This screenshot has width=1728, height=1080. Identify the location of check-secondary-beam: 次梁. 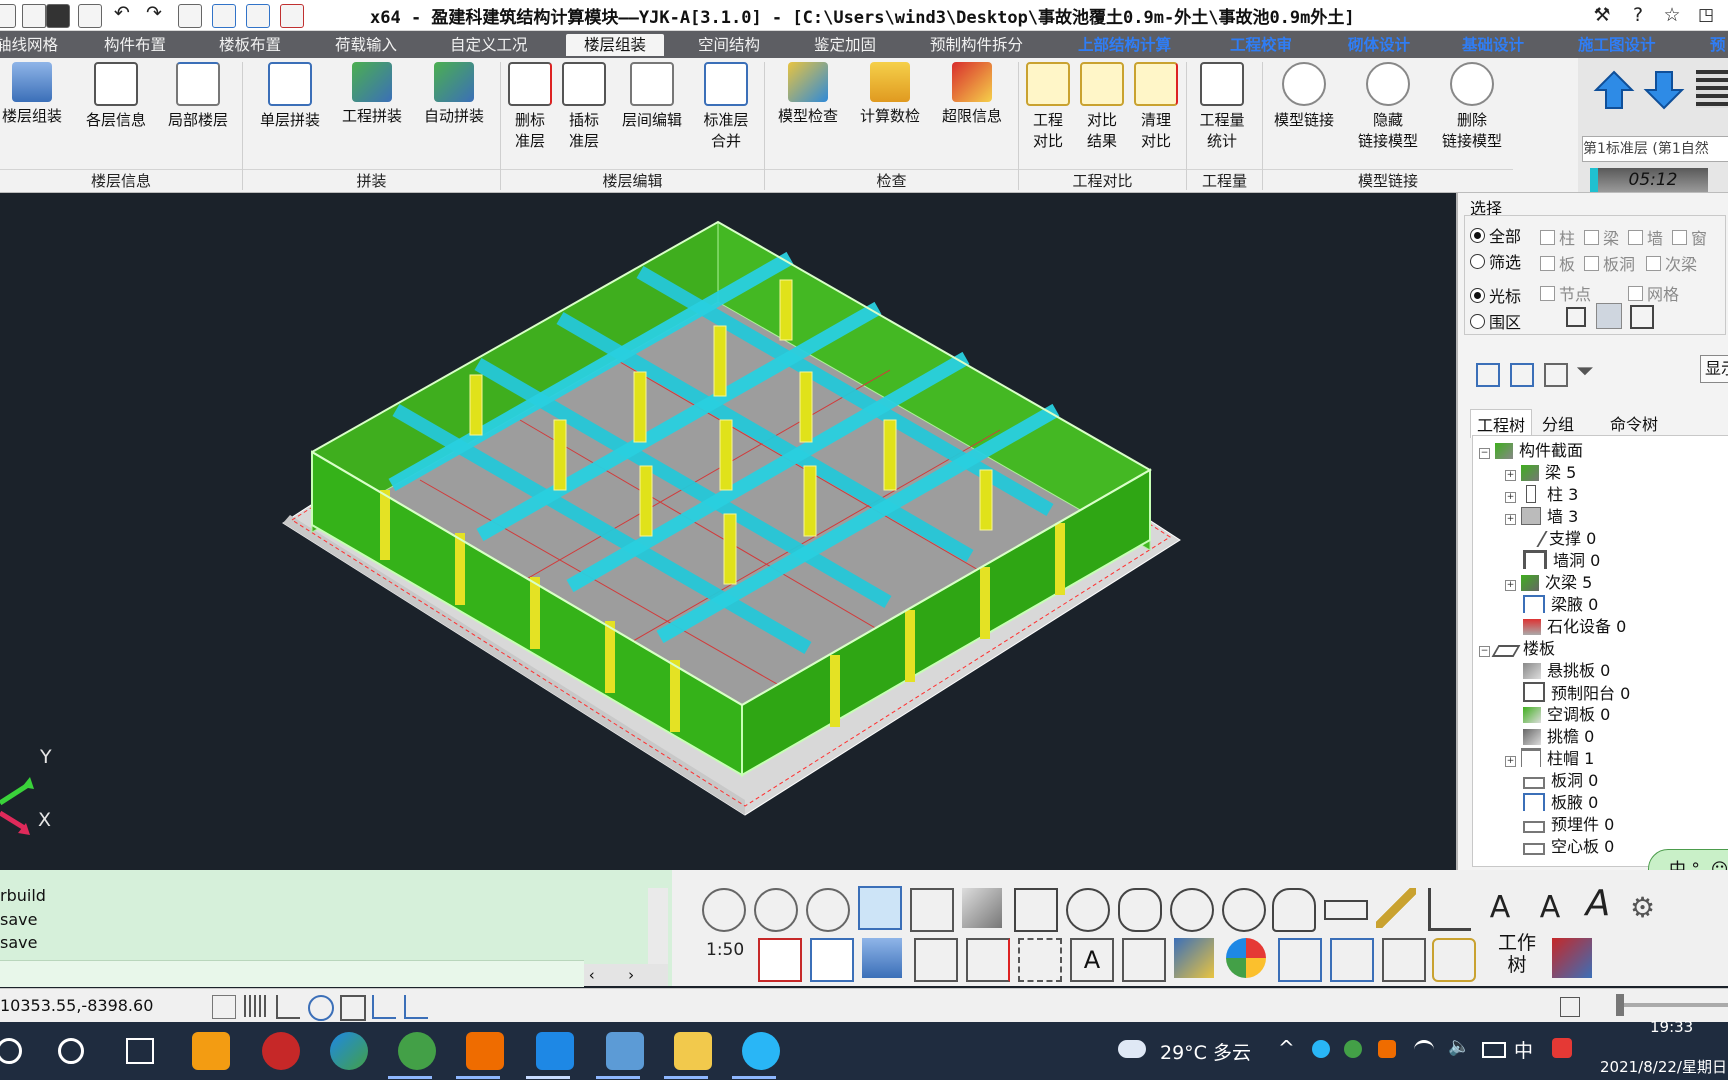
(1671, 263).